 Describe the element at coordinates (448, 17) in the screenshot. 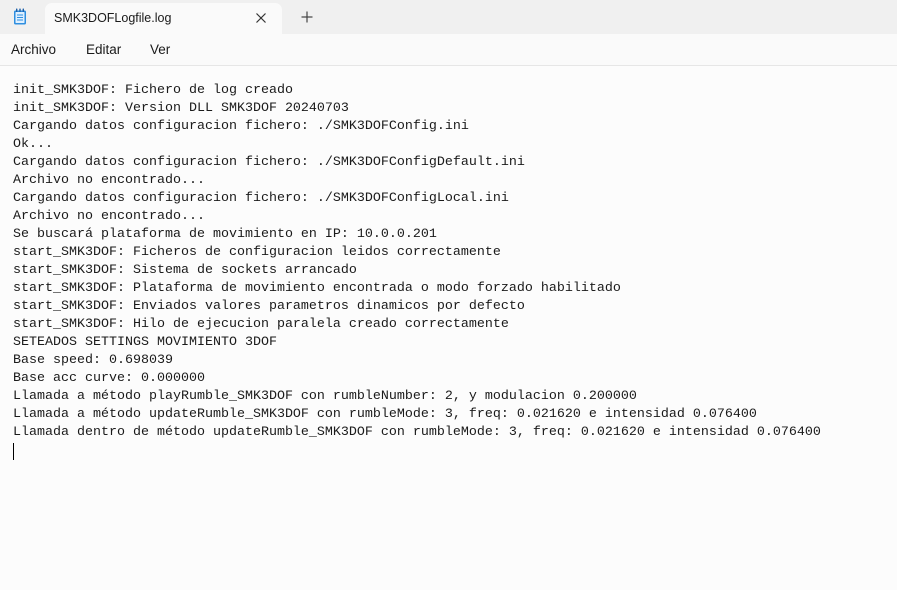

I see `title-bar: SMK3DOFLogfile.log` at that location.